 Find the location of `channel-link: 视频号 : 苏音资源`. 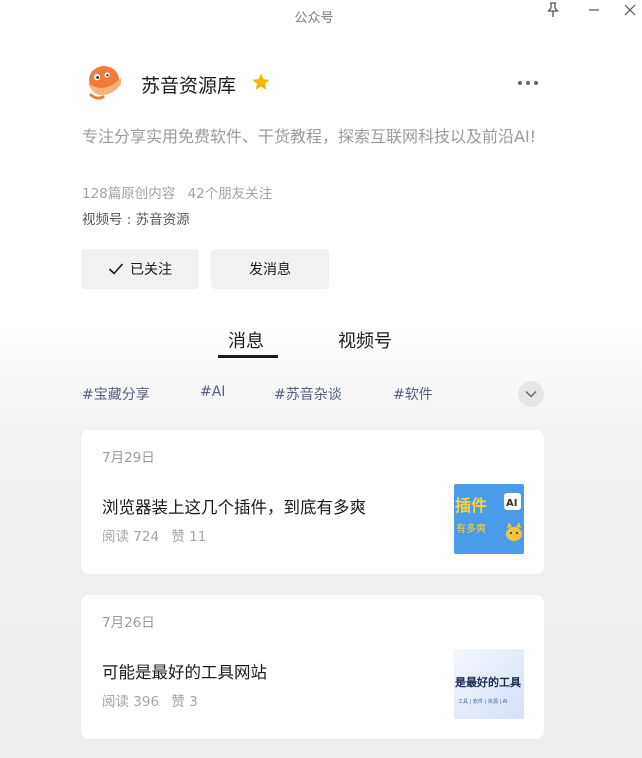

channel-link: 视频号 : 苏音资源 is located at coordinates (136, 218).